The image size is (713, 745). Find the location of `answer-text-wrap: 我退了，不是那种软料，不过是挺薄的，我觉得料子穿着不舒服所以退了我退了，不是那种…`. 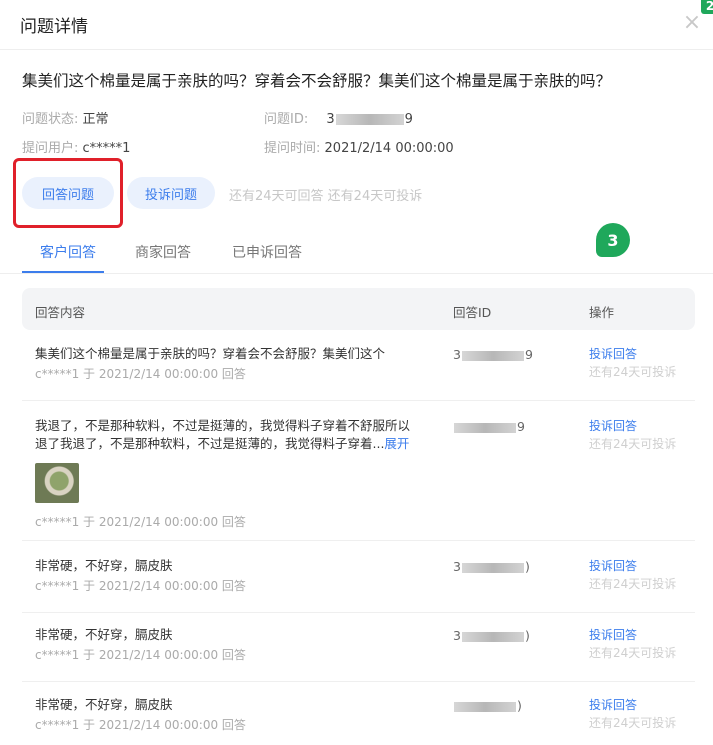

answer-text-wrap: 我退了，不是那种软料，不过是挺薄的，我觉得料子穿着不舒服所以退了我退了，不是那种… is located at coordinates (225, 435).